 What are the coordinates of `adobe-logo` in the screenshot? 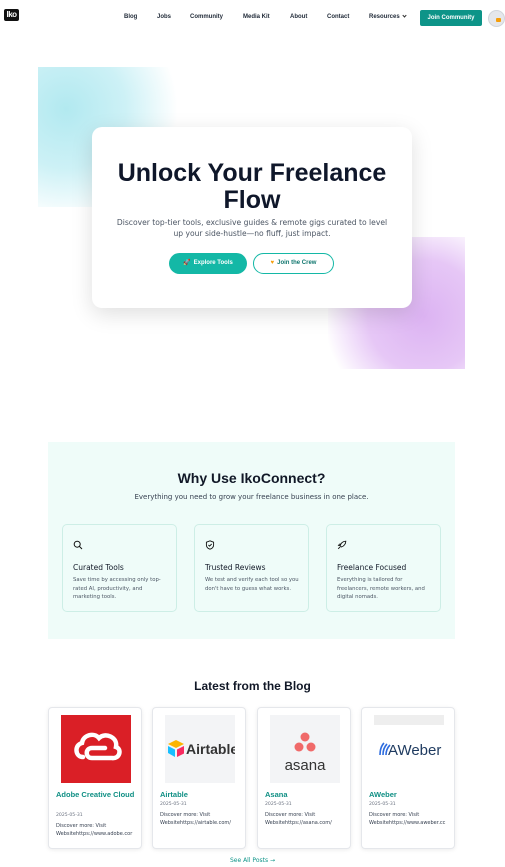 It's located at (96, 749).